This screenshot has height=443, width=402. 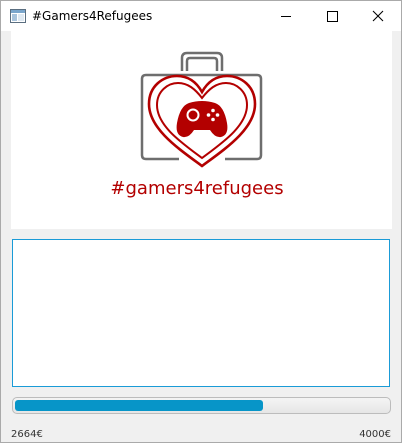 What do you see at coordinates (27, 434) in the screenshot?
I see `raised-amount-label: 2664€` at bounding box center [27, 434].